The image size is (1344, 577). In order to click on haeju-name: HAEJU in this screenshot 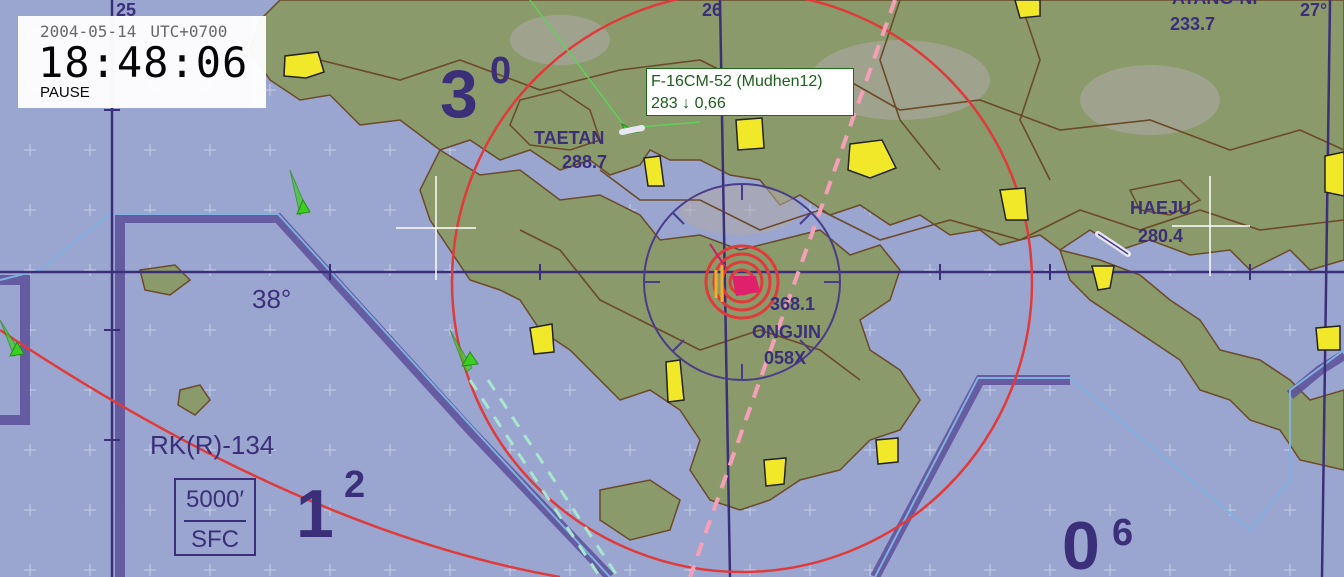, I will do `click(1161, 208)`.